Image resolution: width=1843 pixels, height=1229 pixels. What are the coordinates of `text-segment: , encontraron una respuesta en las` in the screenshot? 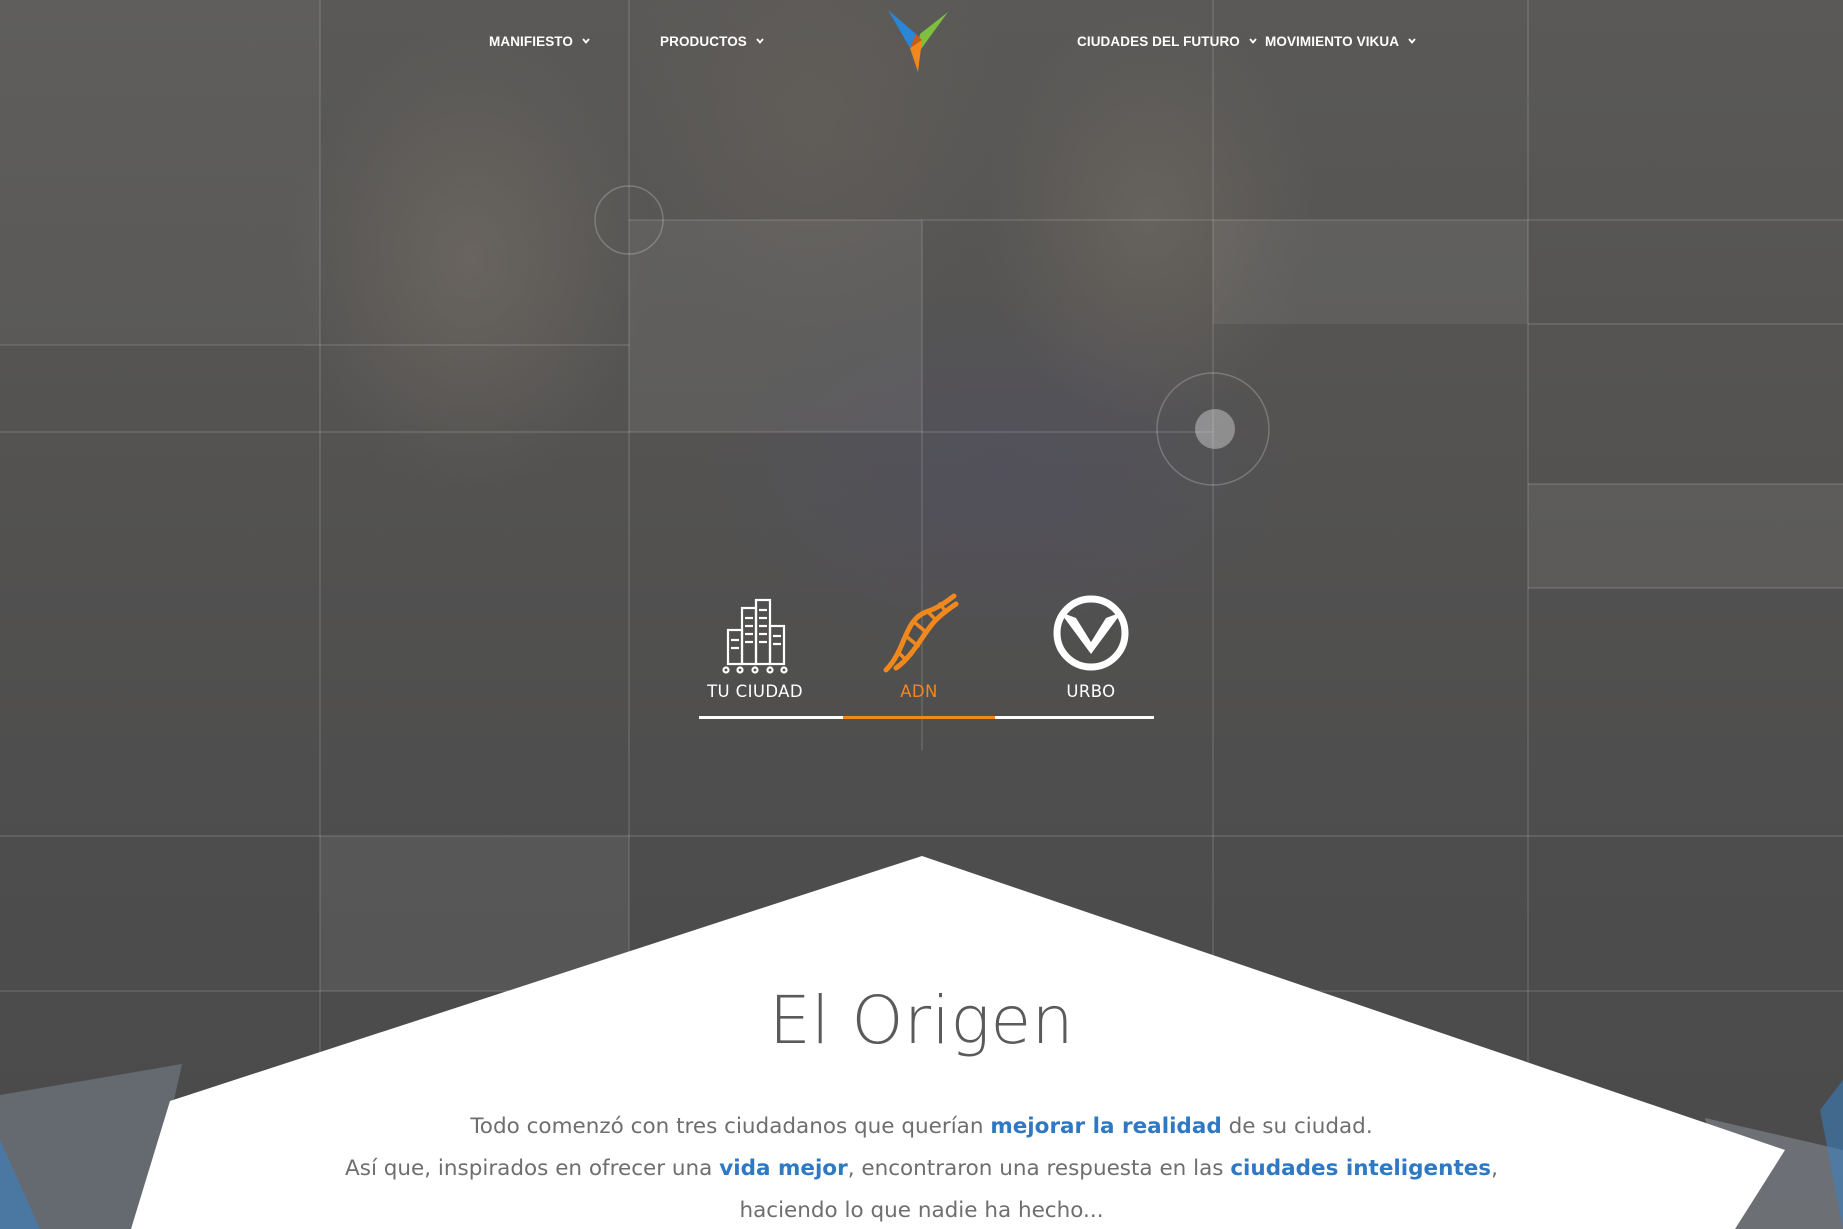 It's located at (1039, 1168).